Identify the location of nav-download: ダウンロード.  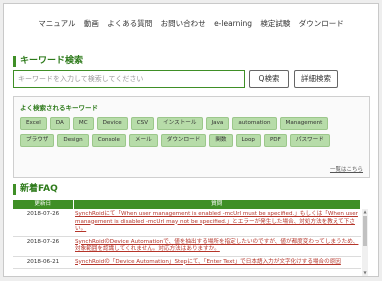
(321, 23).